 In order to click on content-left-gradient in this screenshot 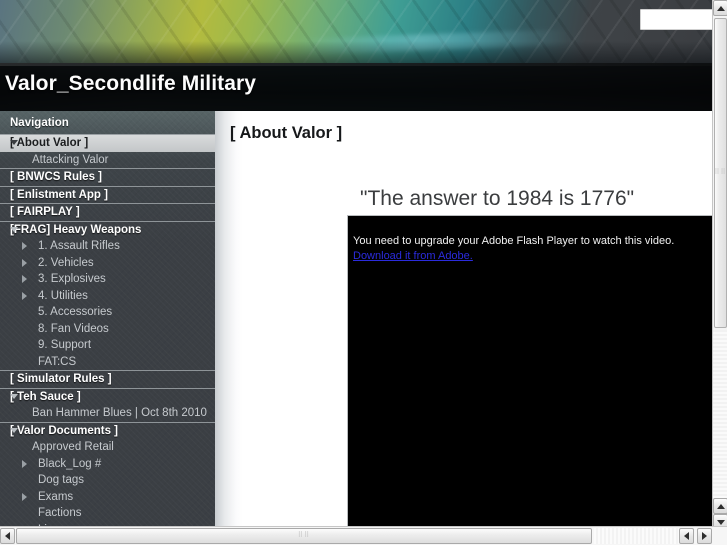, I will do `click(229, 318)`.